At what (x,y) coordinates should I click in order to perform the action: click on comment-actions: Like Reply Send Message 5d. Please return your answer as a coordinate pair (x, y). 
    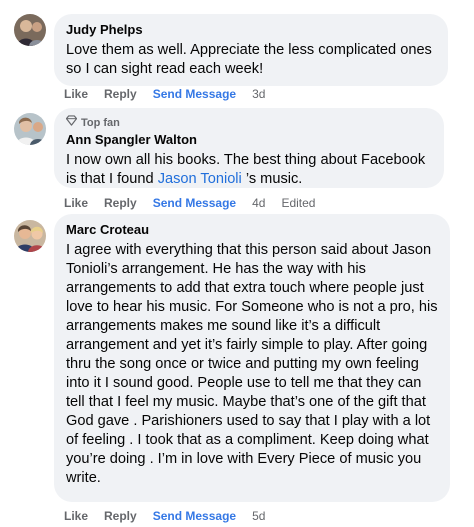
    Looking at the image, I should click on (172, 516).